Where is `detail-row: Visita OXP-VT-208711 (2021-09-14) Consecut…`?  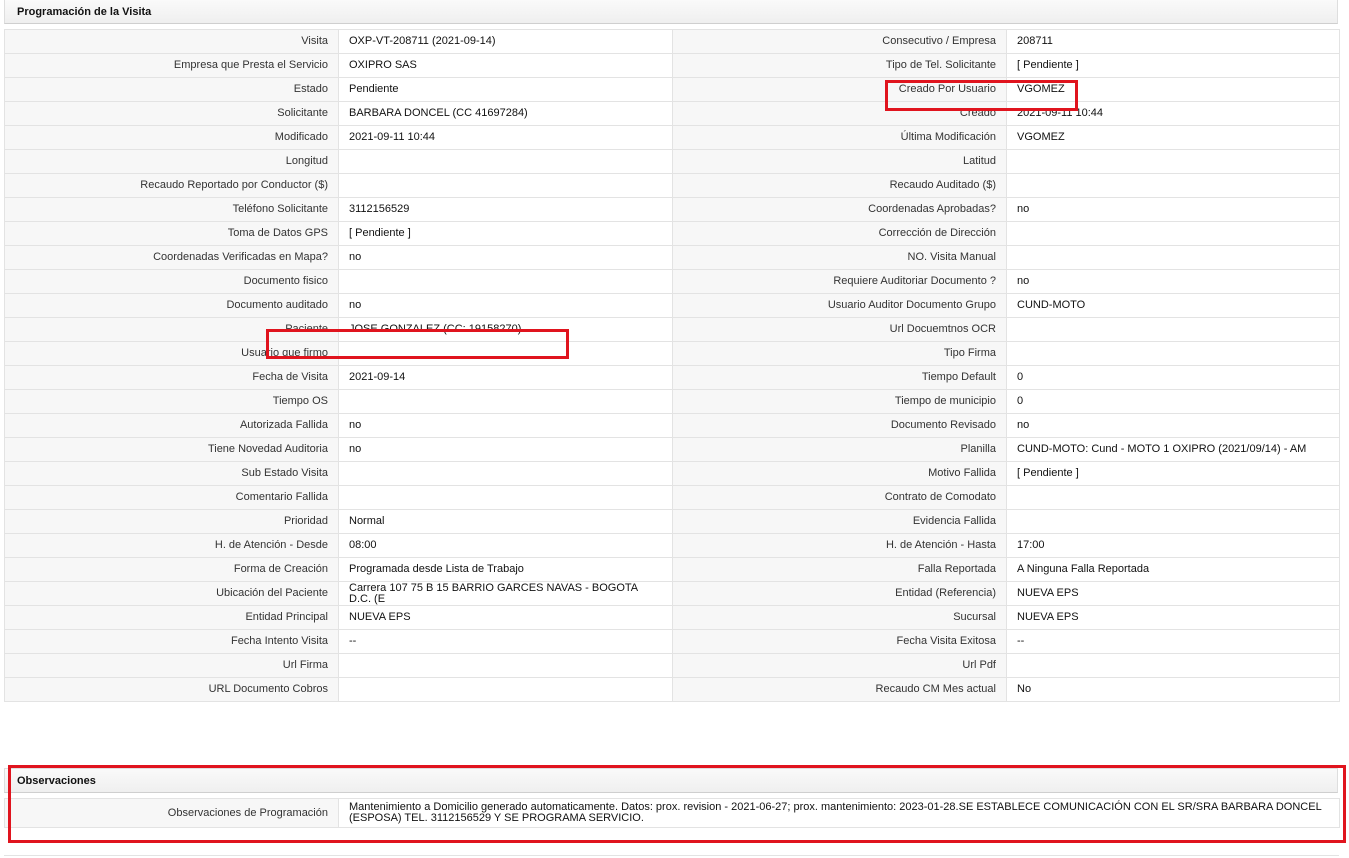 detail-row: Visita OXP-VT-208711 (2021-09-14) Consecut… is located at coordinates (672, 41).